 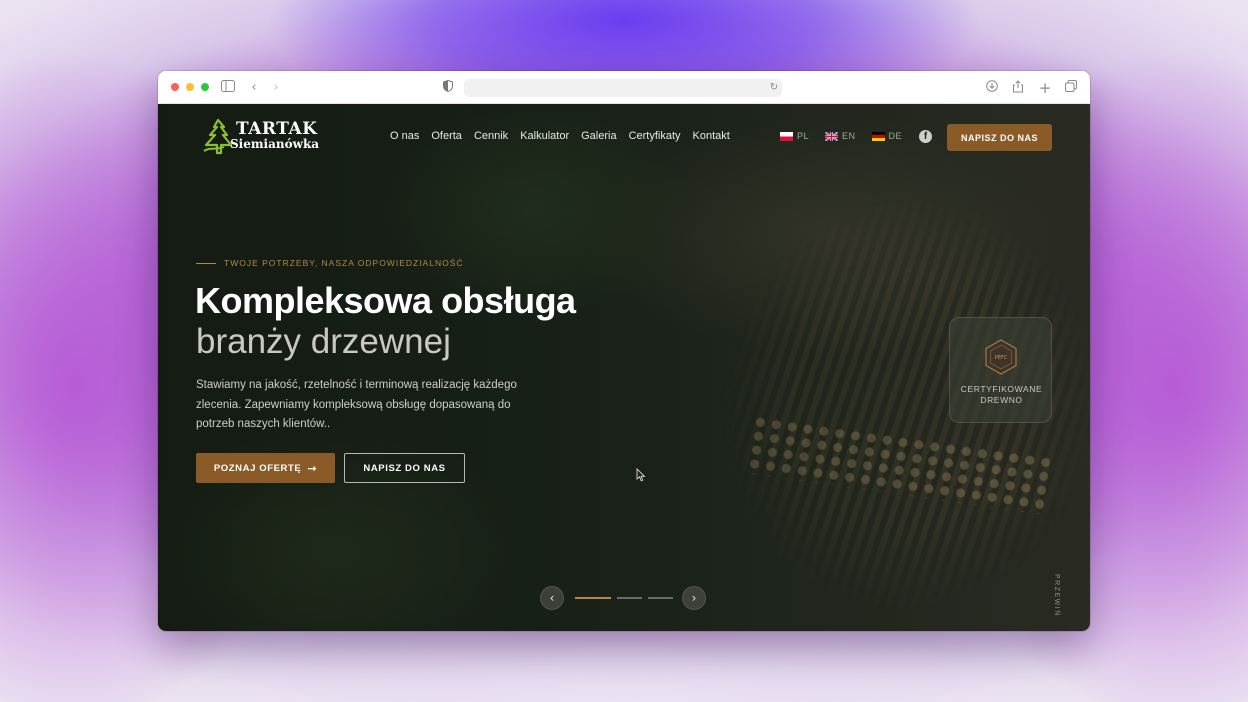 I want to click on certificate-label: CERTYFIKOWANE DREWNO, so click(x=1001, y=395).